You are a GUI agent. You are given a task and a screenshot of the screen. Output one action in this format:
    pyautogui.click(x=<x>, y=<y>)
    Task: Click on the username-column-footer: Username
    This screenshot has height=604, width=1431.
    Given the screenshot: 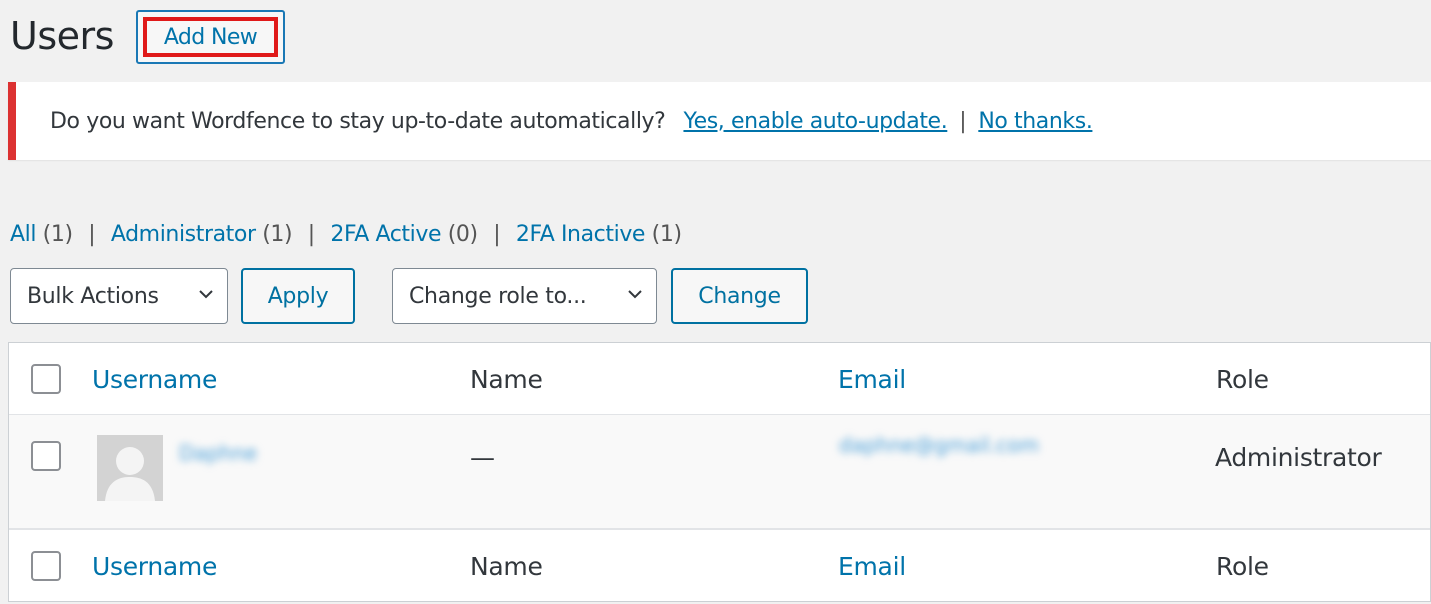 What is the action you would take?
    pyautogui.click(x=154, y=566)
    